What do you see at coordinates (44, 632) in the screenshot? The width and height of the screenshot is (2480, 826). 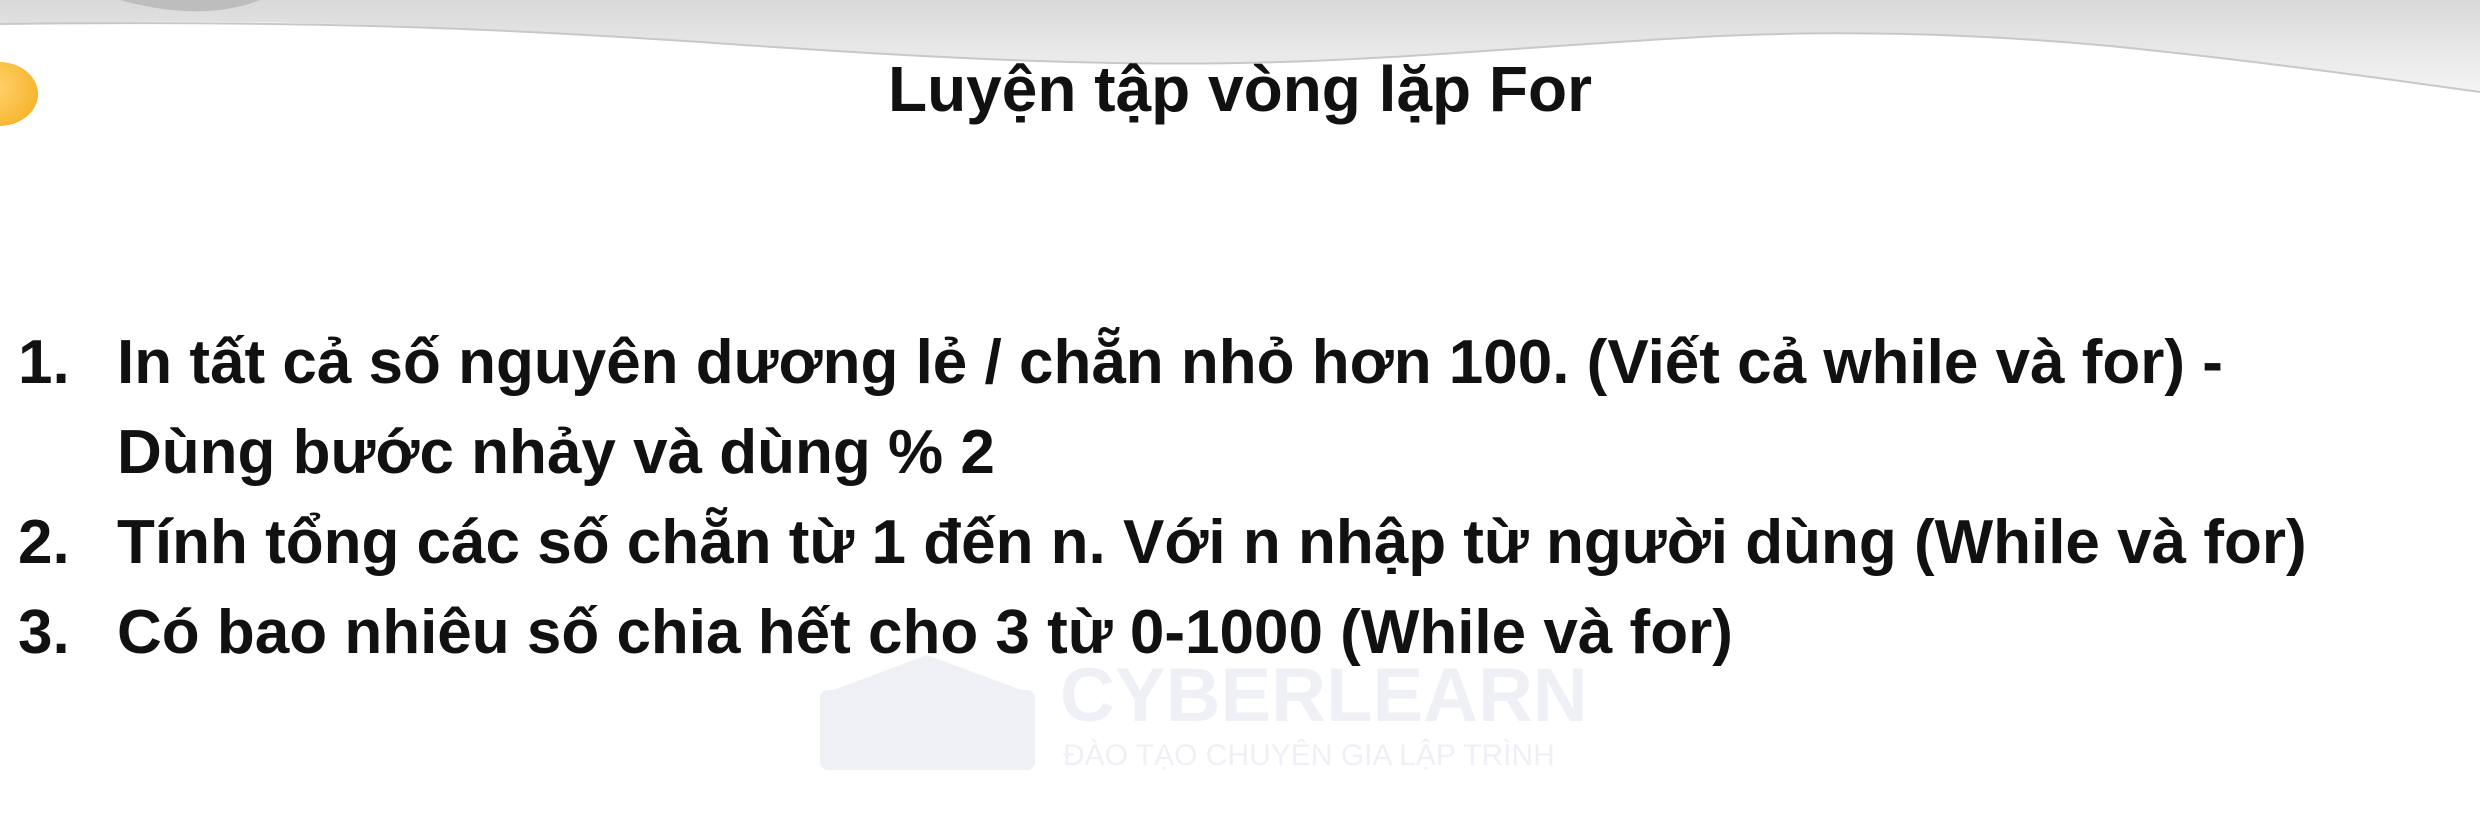 I see `task-number: 3.` at bounding box center [44, 632].